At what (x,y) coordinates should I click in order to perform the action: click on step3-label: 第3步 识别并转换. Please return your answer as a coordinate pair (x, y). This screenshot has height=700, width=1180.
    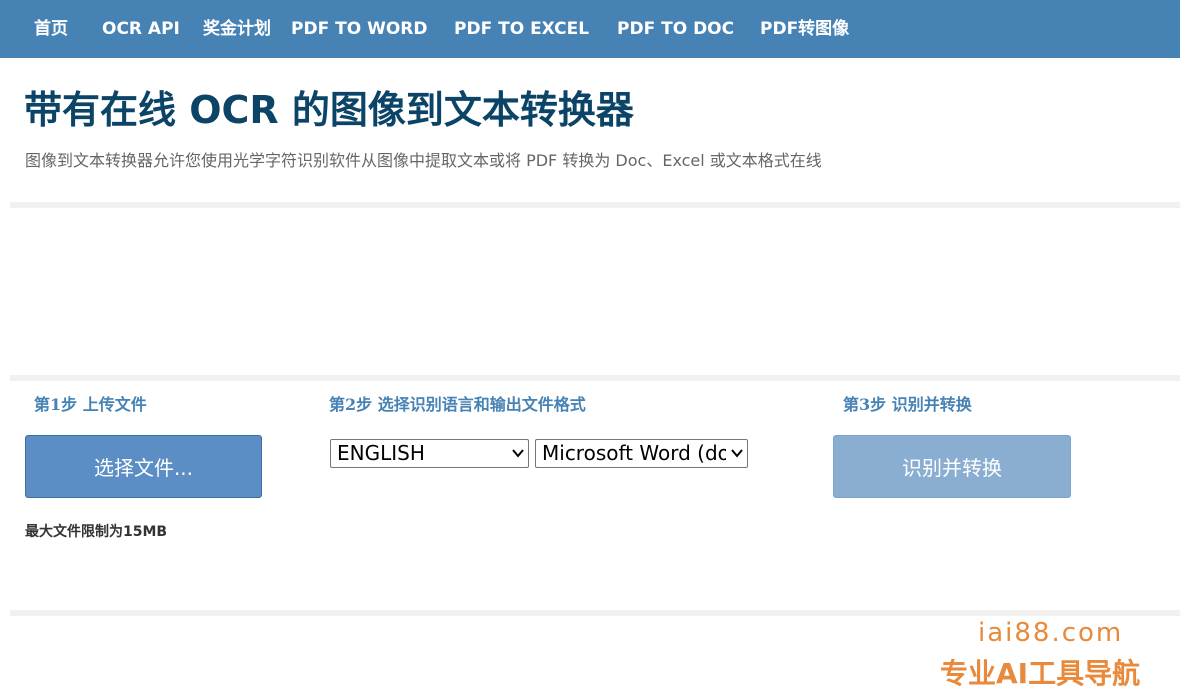
    Looking at the image, I should click on (907, 404).